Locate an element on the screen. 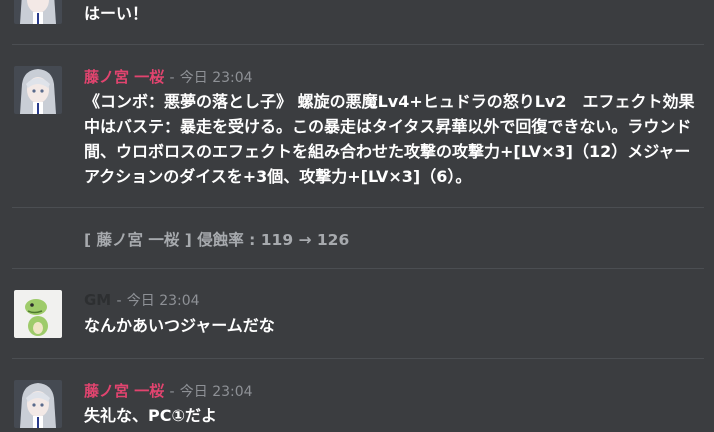 The height and width of the screenshot is (432, 714). system-message-text: [ 藤ノ宮 一桜 ] 侵蝕率 : 119 → 126 is located at coordinates (217, 240).